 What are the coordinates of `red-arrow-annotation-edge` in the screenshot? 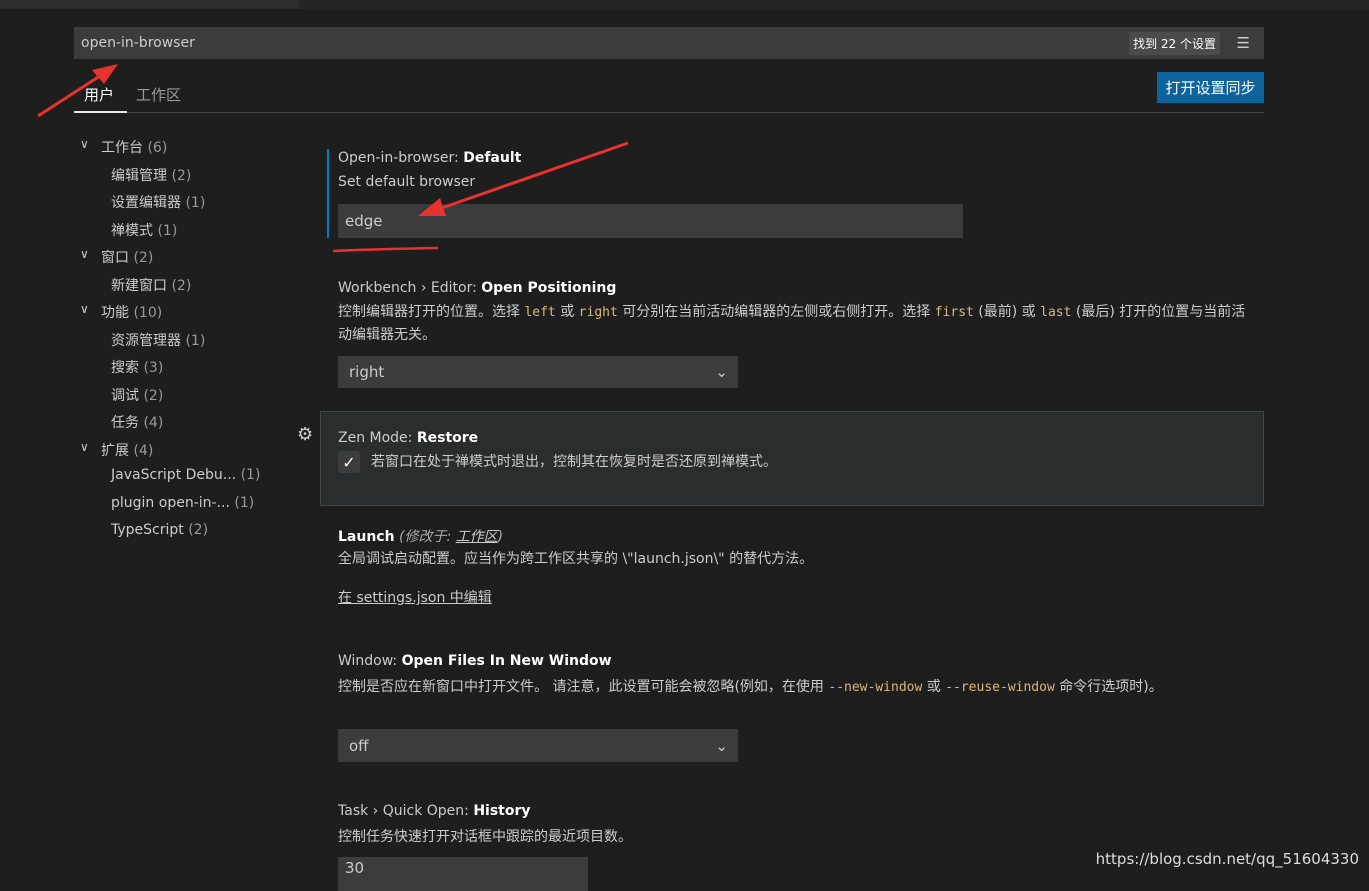 It's located at (523, 178).